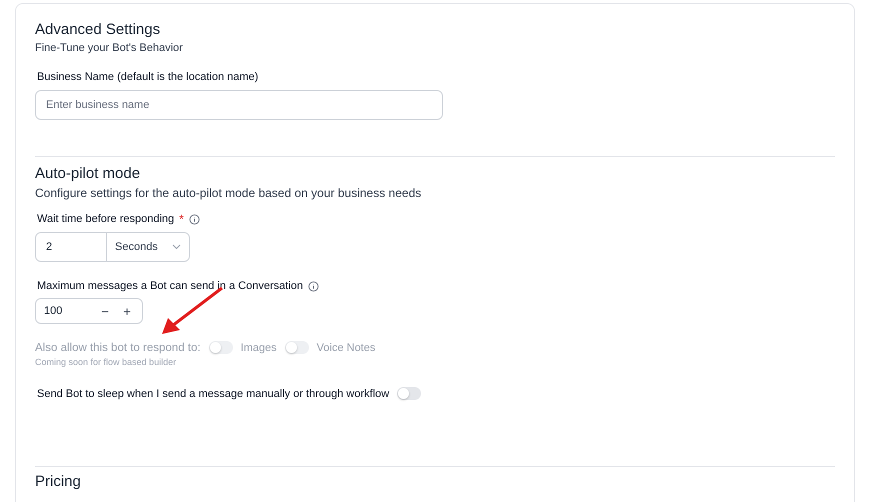  What do you see at coordinates (346, 348) in the screenshot?
I see `toggle-label: Voice Notes` at bounding box center [346, 348].